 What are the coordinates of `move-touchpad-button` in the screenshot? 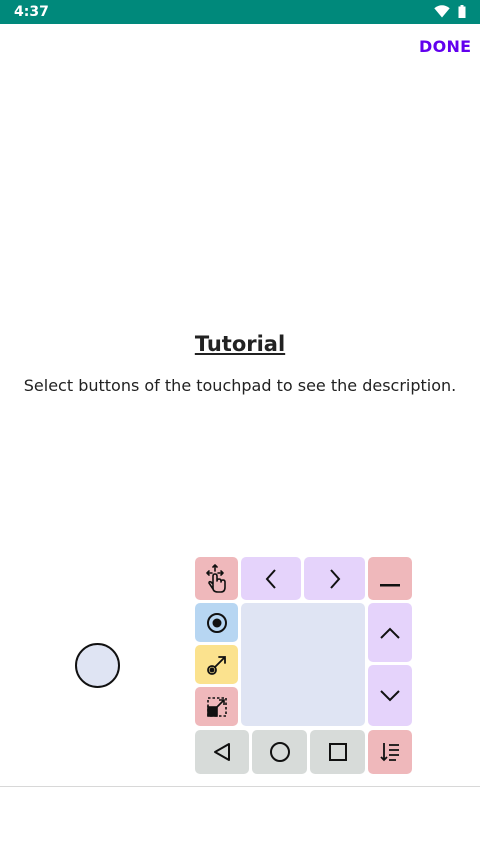 It's located at (216, 578).